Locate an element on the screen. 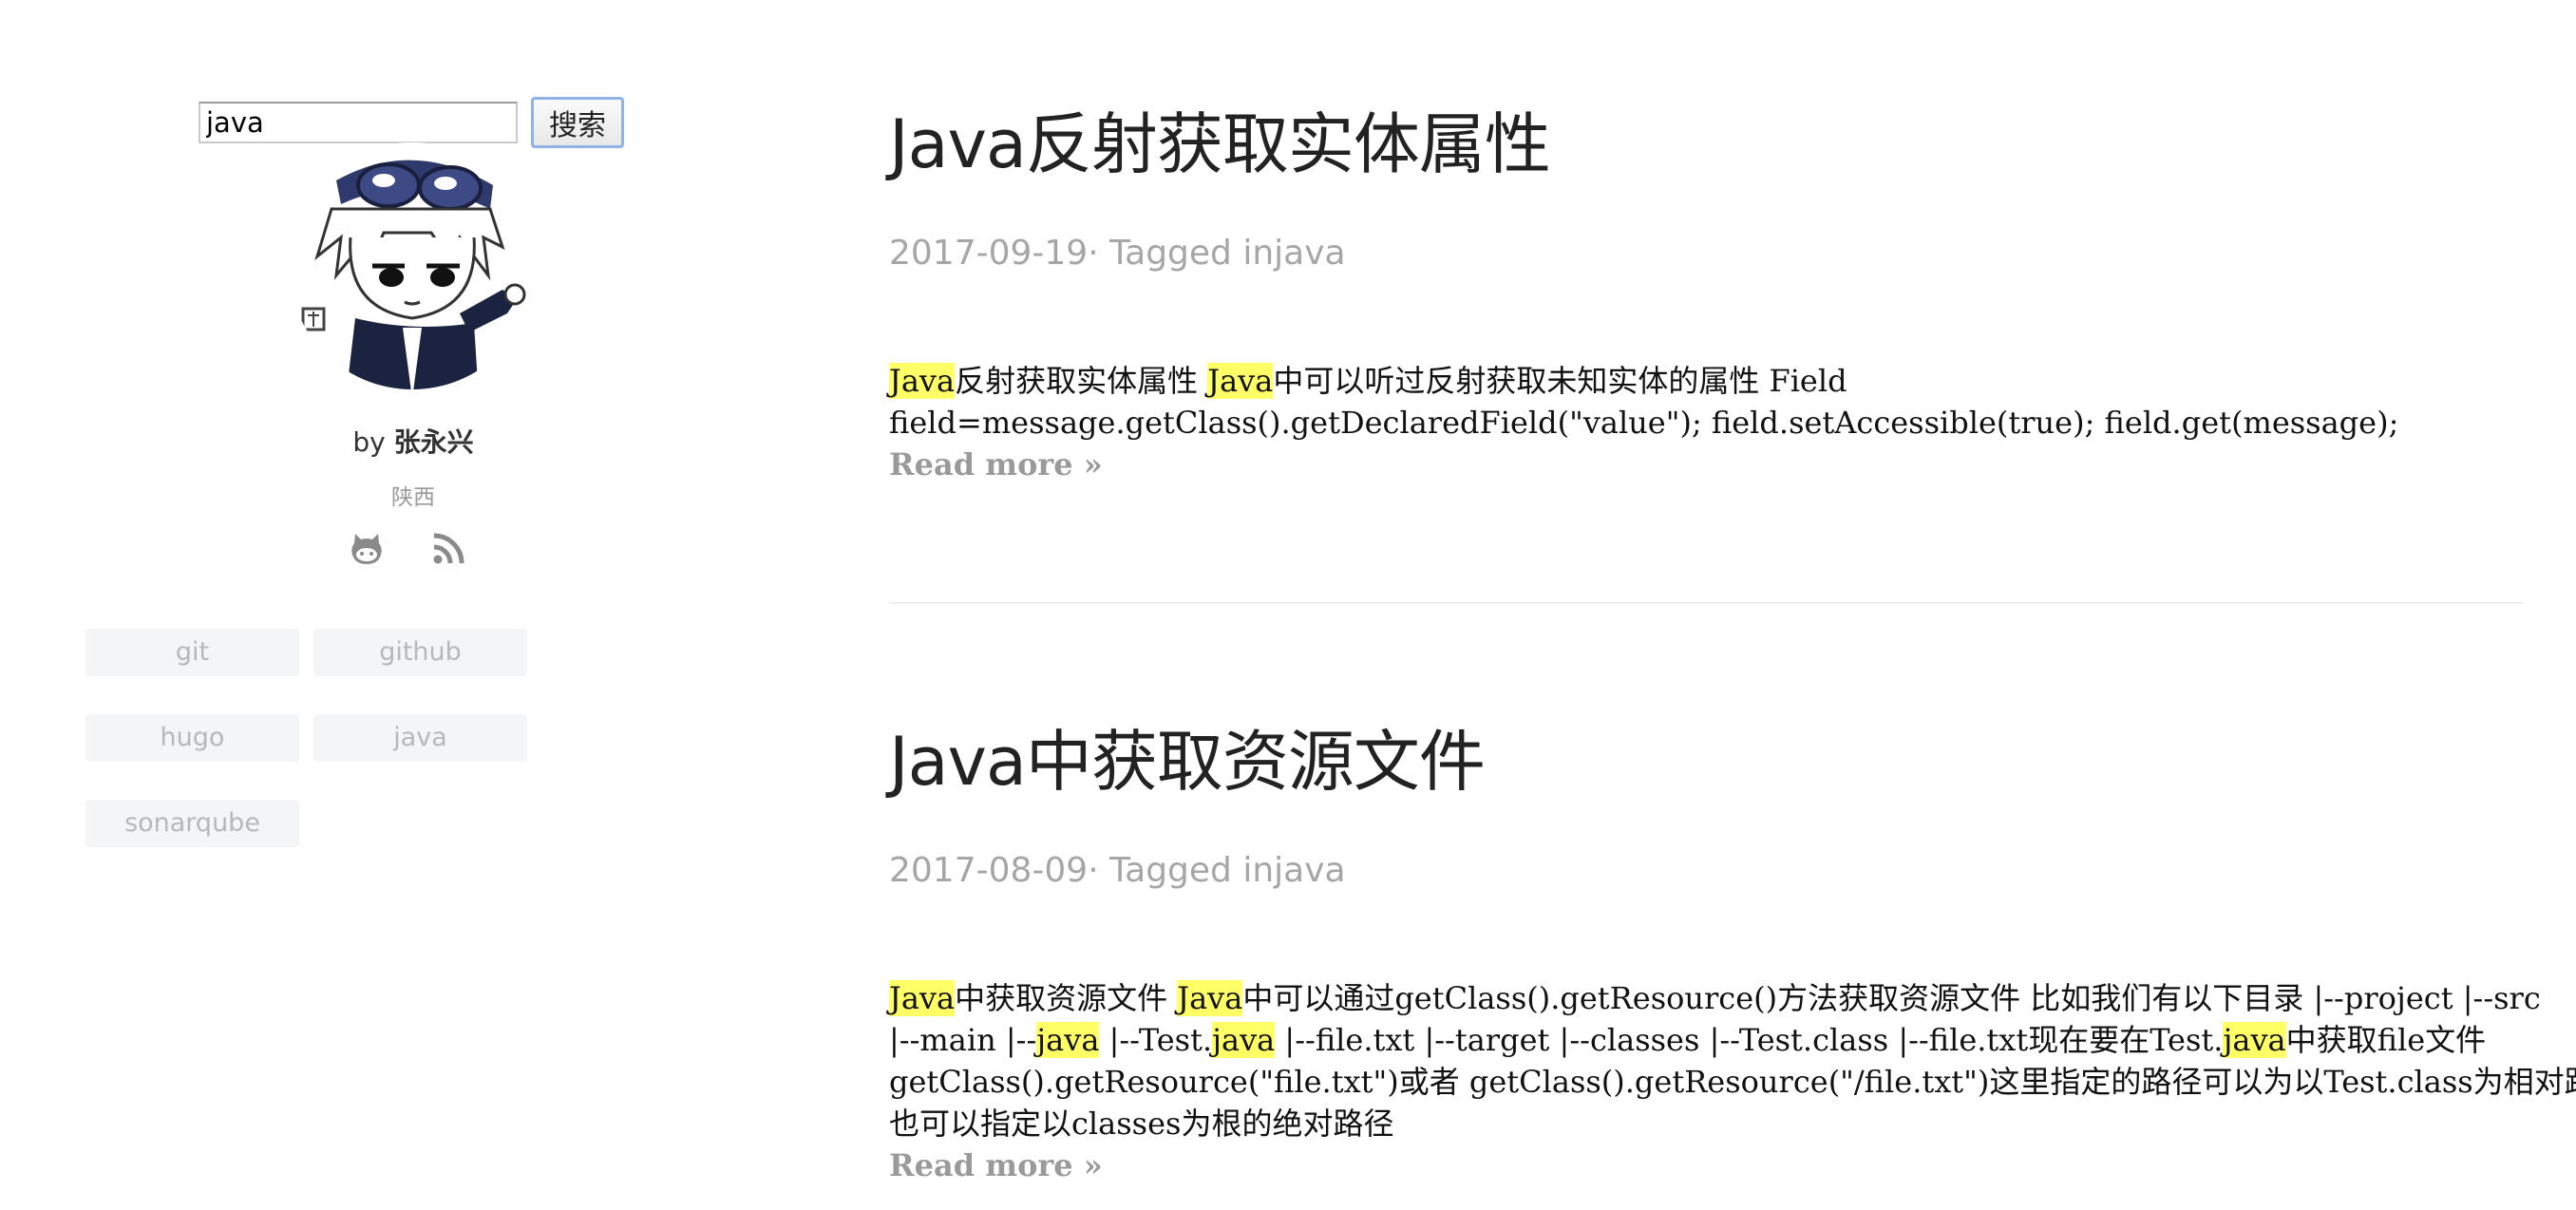 This screenshot has height=1210, width=2576. author-line: by 张永兴 is located at coordinates (413, 441).